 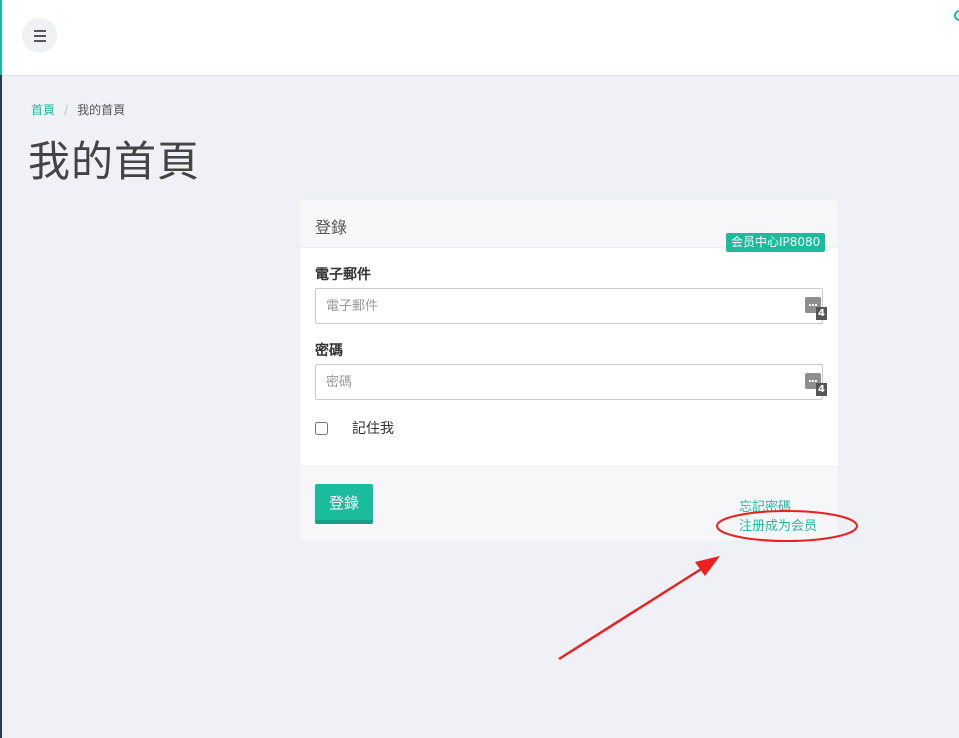 What do you see at coordinates (101, 110) in the screenshot?
I see `breadcrumb-current: 我的首頁` at bounding box center [101, 110].